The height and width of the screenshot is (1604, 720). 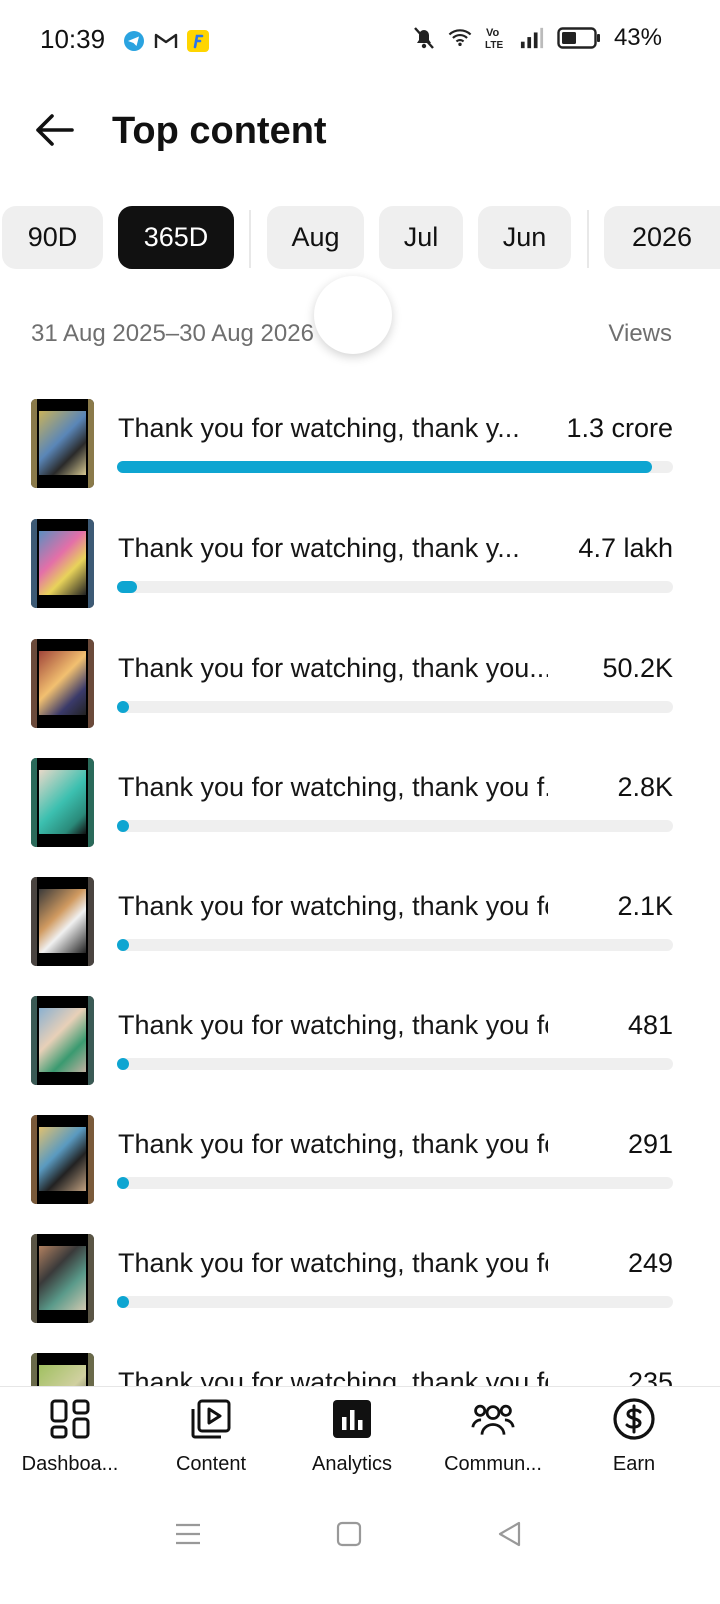 I want to click on date-filter-chips: 90D 365D Aug Jul Jun 2026, so click(x=360, y=238).